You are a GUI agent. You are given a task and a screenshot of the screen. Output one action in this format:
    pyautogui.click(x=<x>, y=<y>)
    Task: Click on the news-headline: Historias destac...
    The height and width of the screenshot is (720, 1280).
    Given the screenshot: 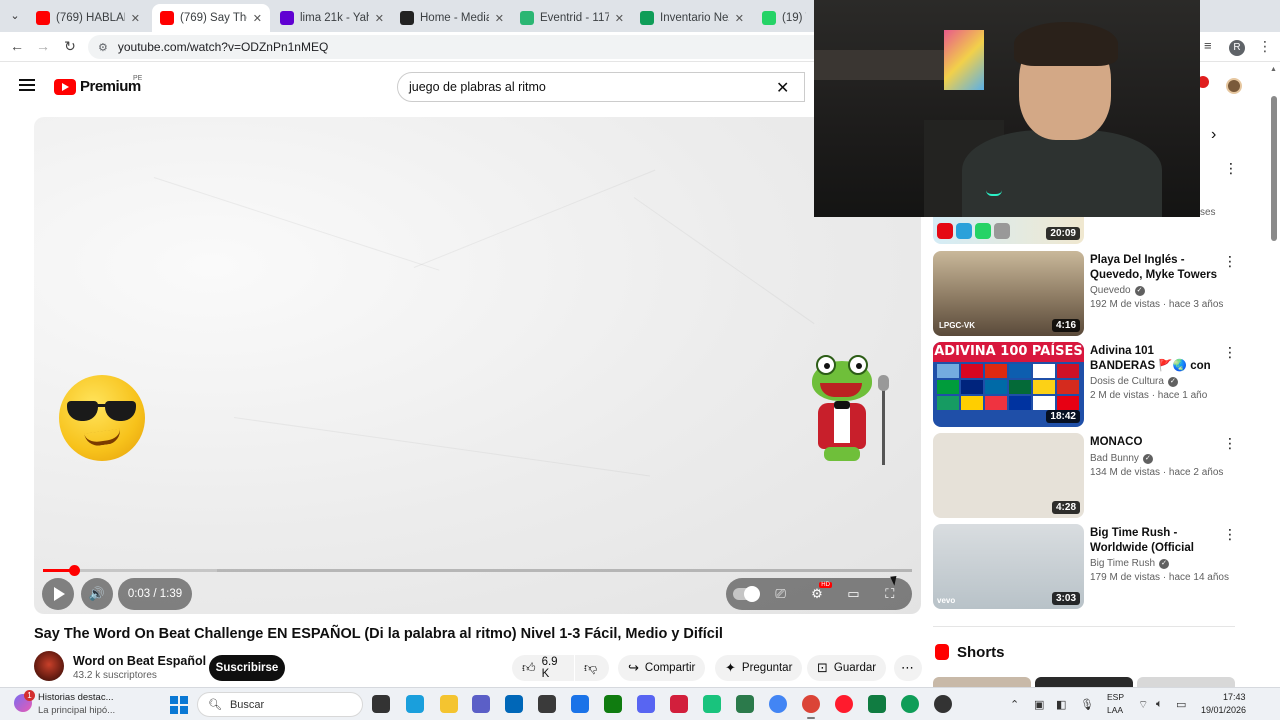 What is the action you would take?
    pyautogui.click(x=76, y=697)
    